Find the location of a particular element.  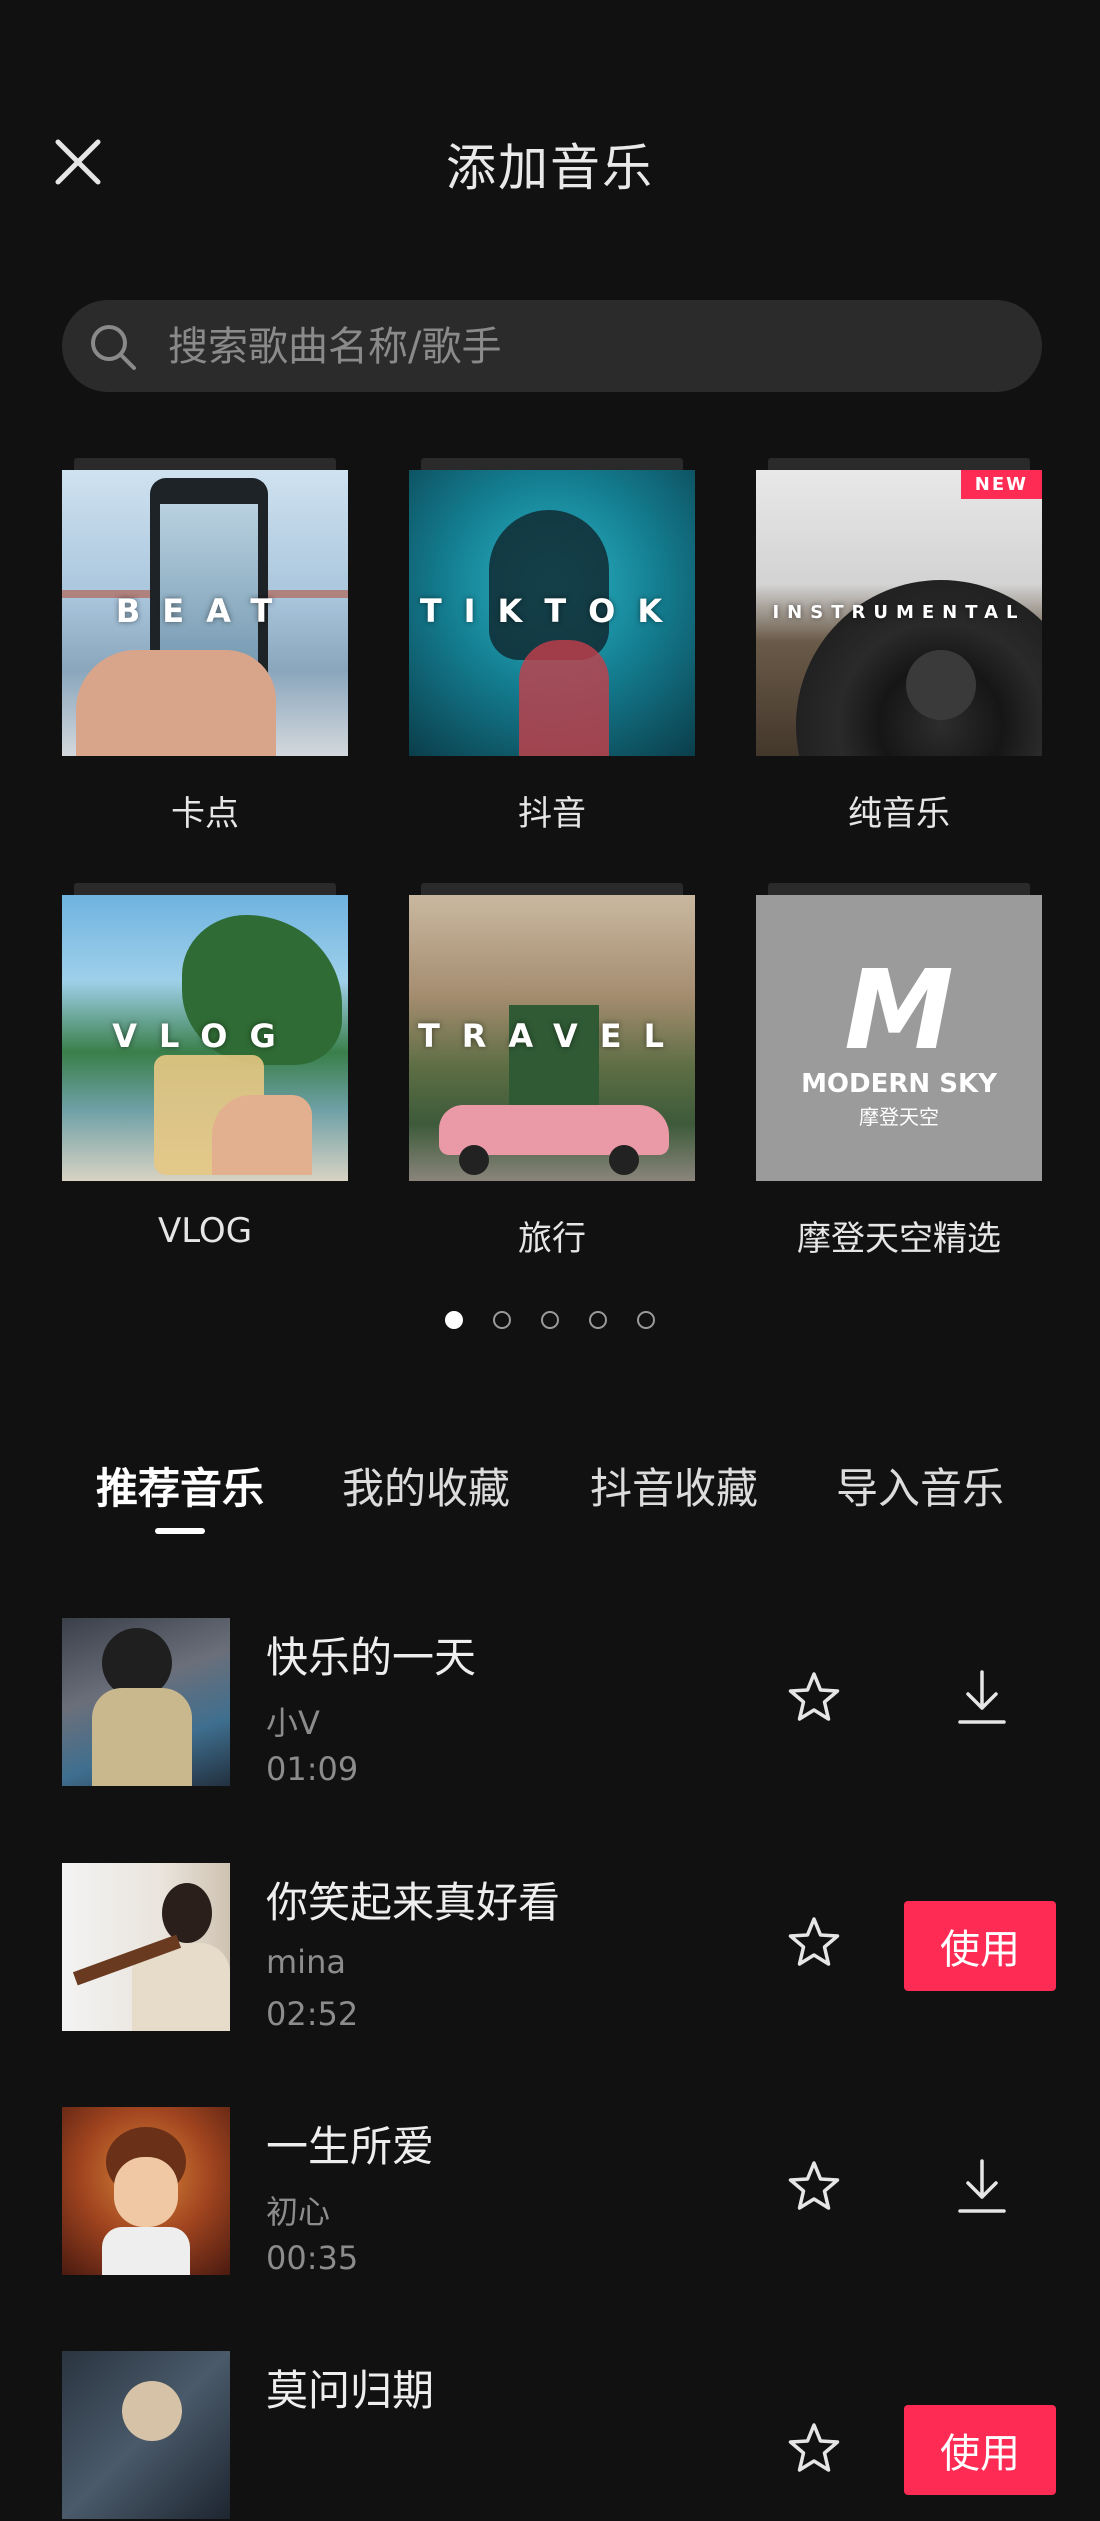

page-dot-active is located at coordinates (454, 1320).